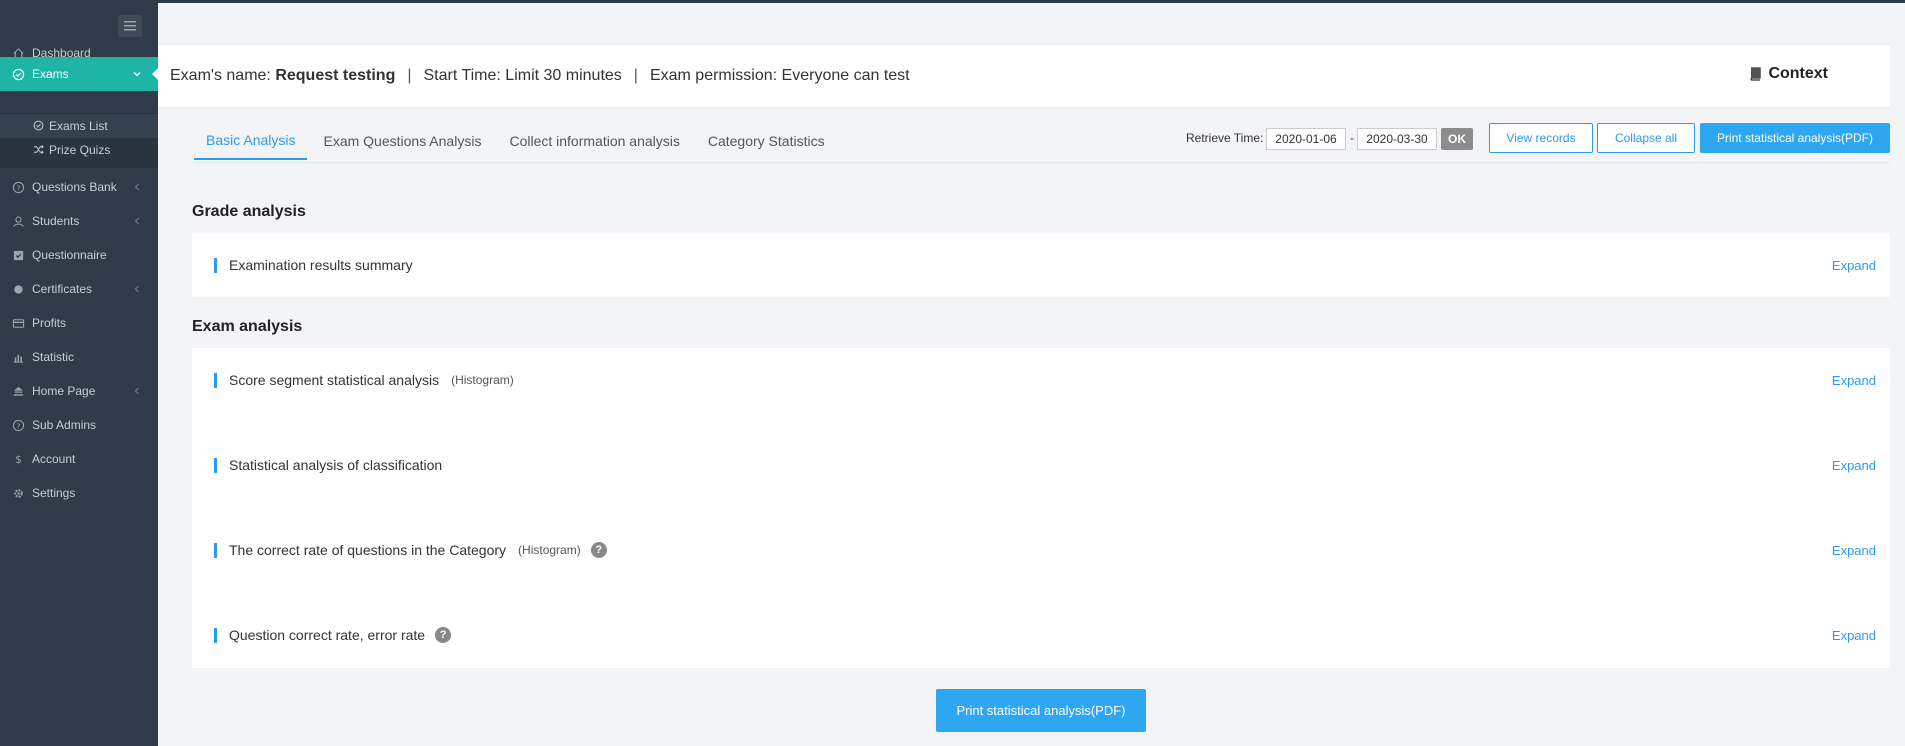 Image resolution: width=1905 pixels, height=746 pixels. What do you see at coordinates (137, 74) in the screenshot?
I see `chevron-down-icon` at bounding box center [137, 74].